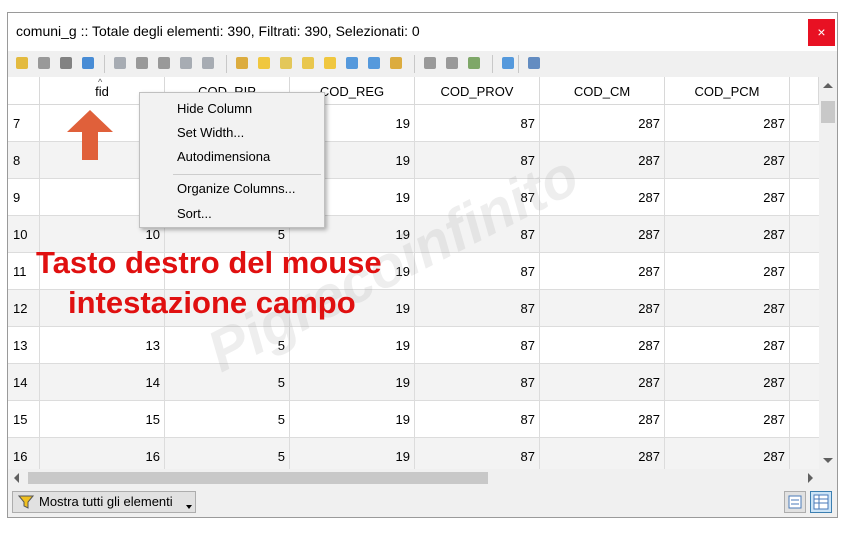 This screenshot has height=533, width=851. I want to click on hscroll-thumb, so click(258, 478).